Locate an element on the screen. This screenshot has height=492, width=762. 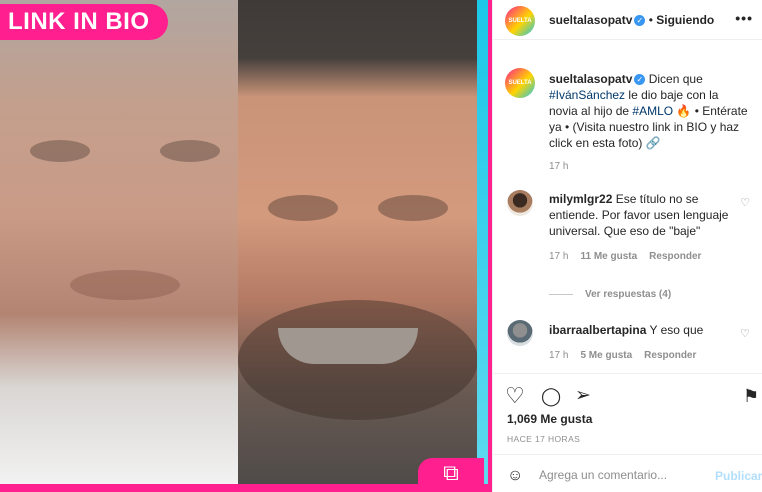
comment-1-time: 17 h is located at coordinates (559, 256).